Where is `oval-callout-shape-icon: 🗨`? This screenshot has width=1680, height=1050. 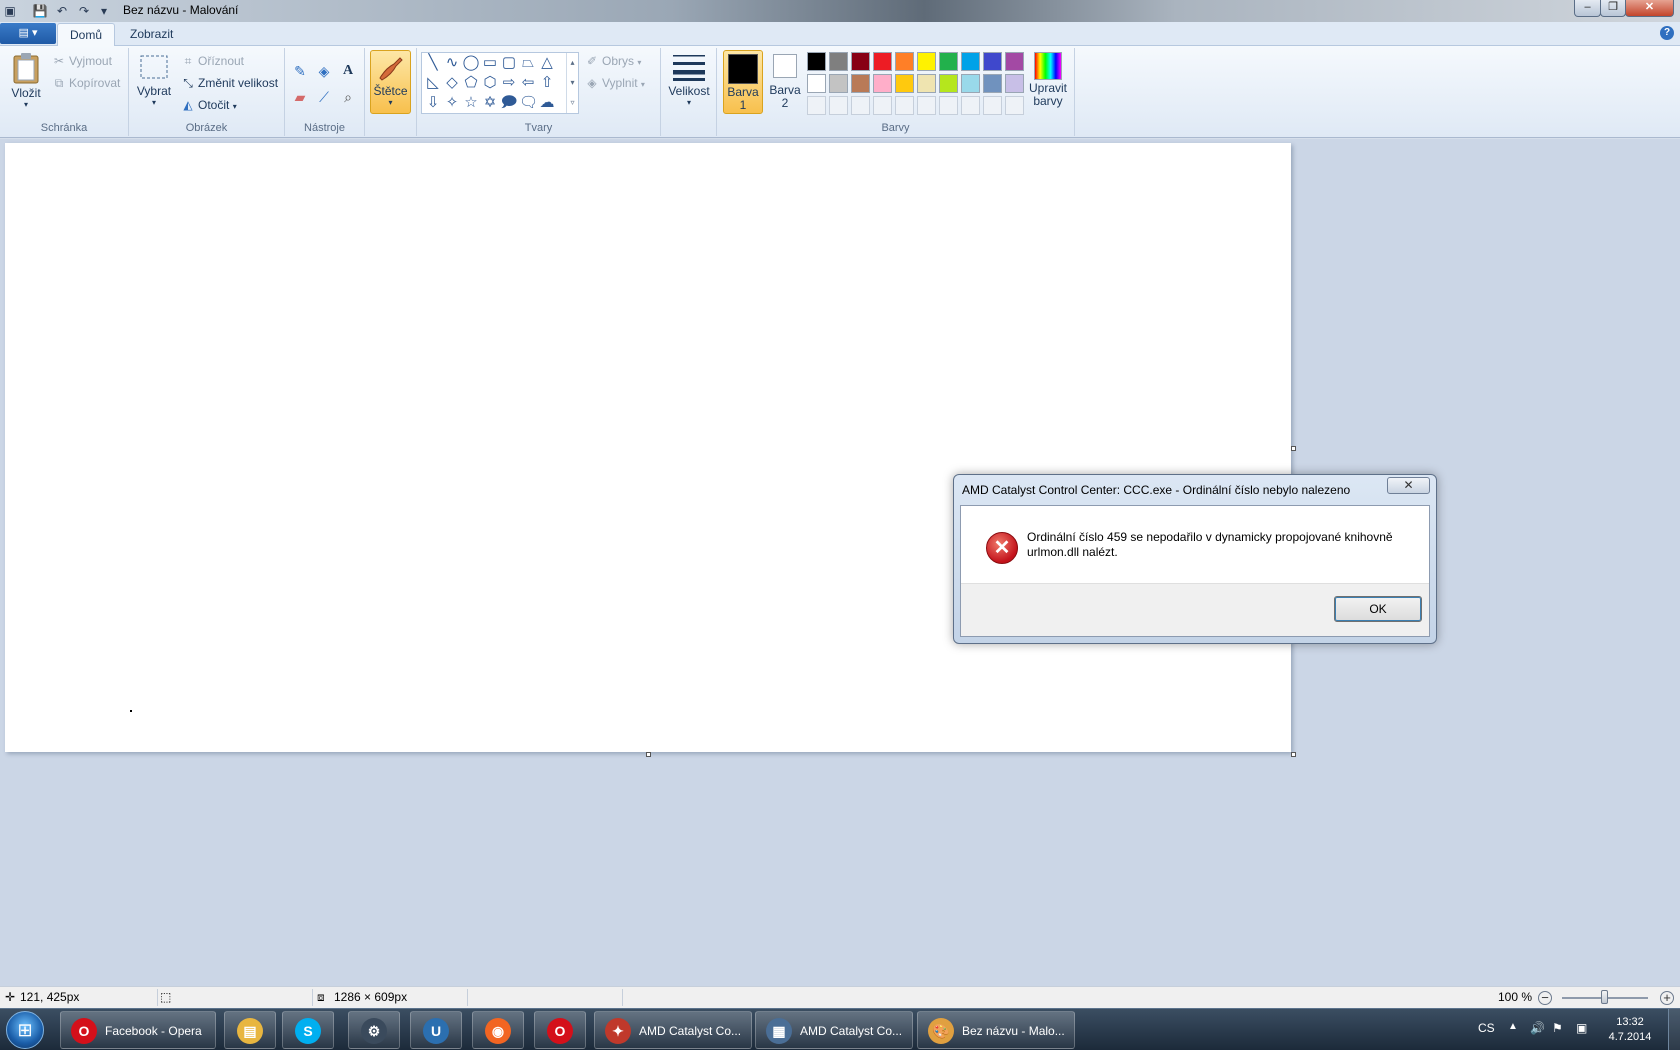
oval-callout-shape-icon: 🗨 is located at coordinates (528, 103).